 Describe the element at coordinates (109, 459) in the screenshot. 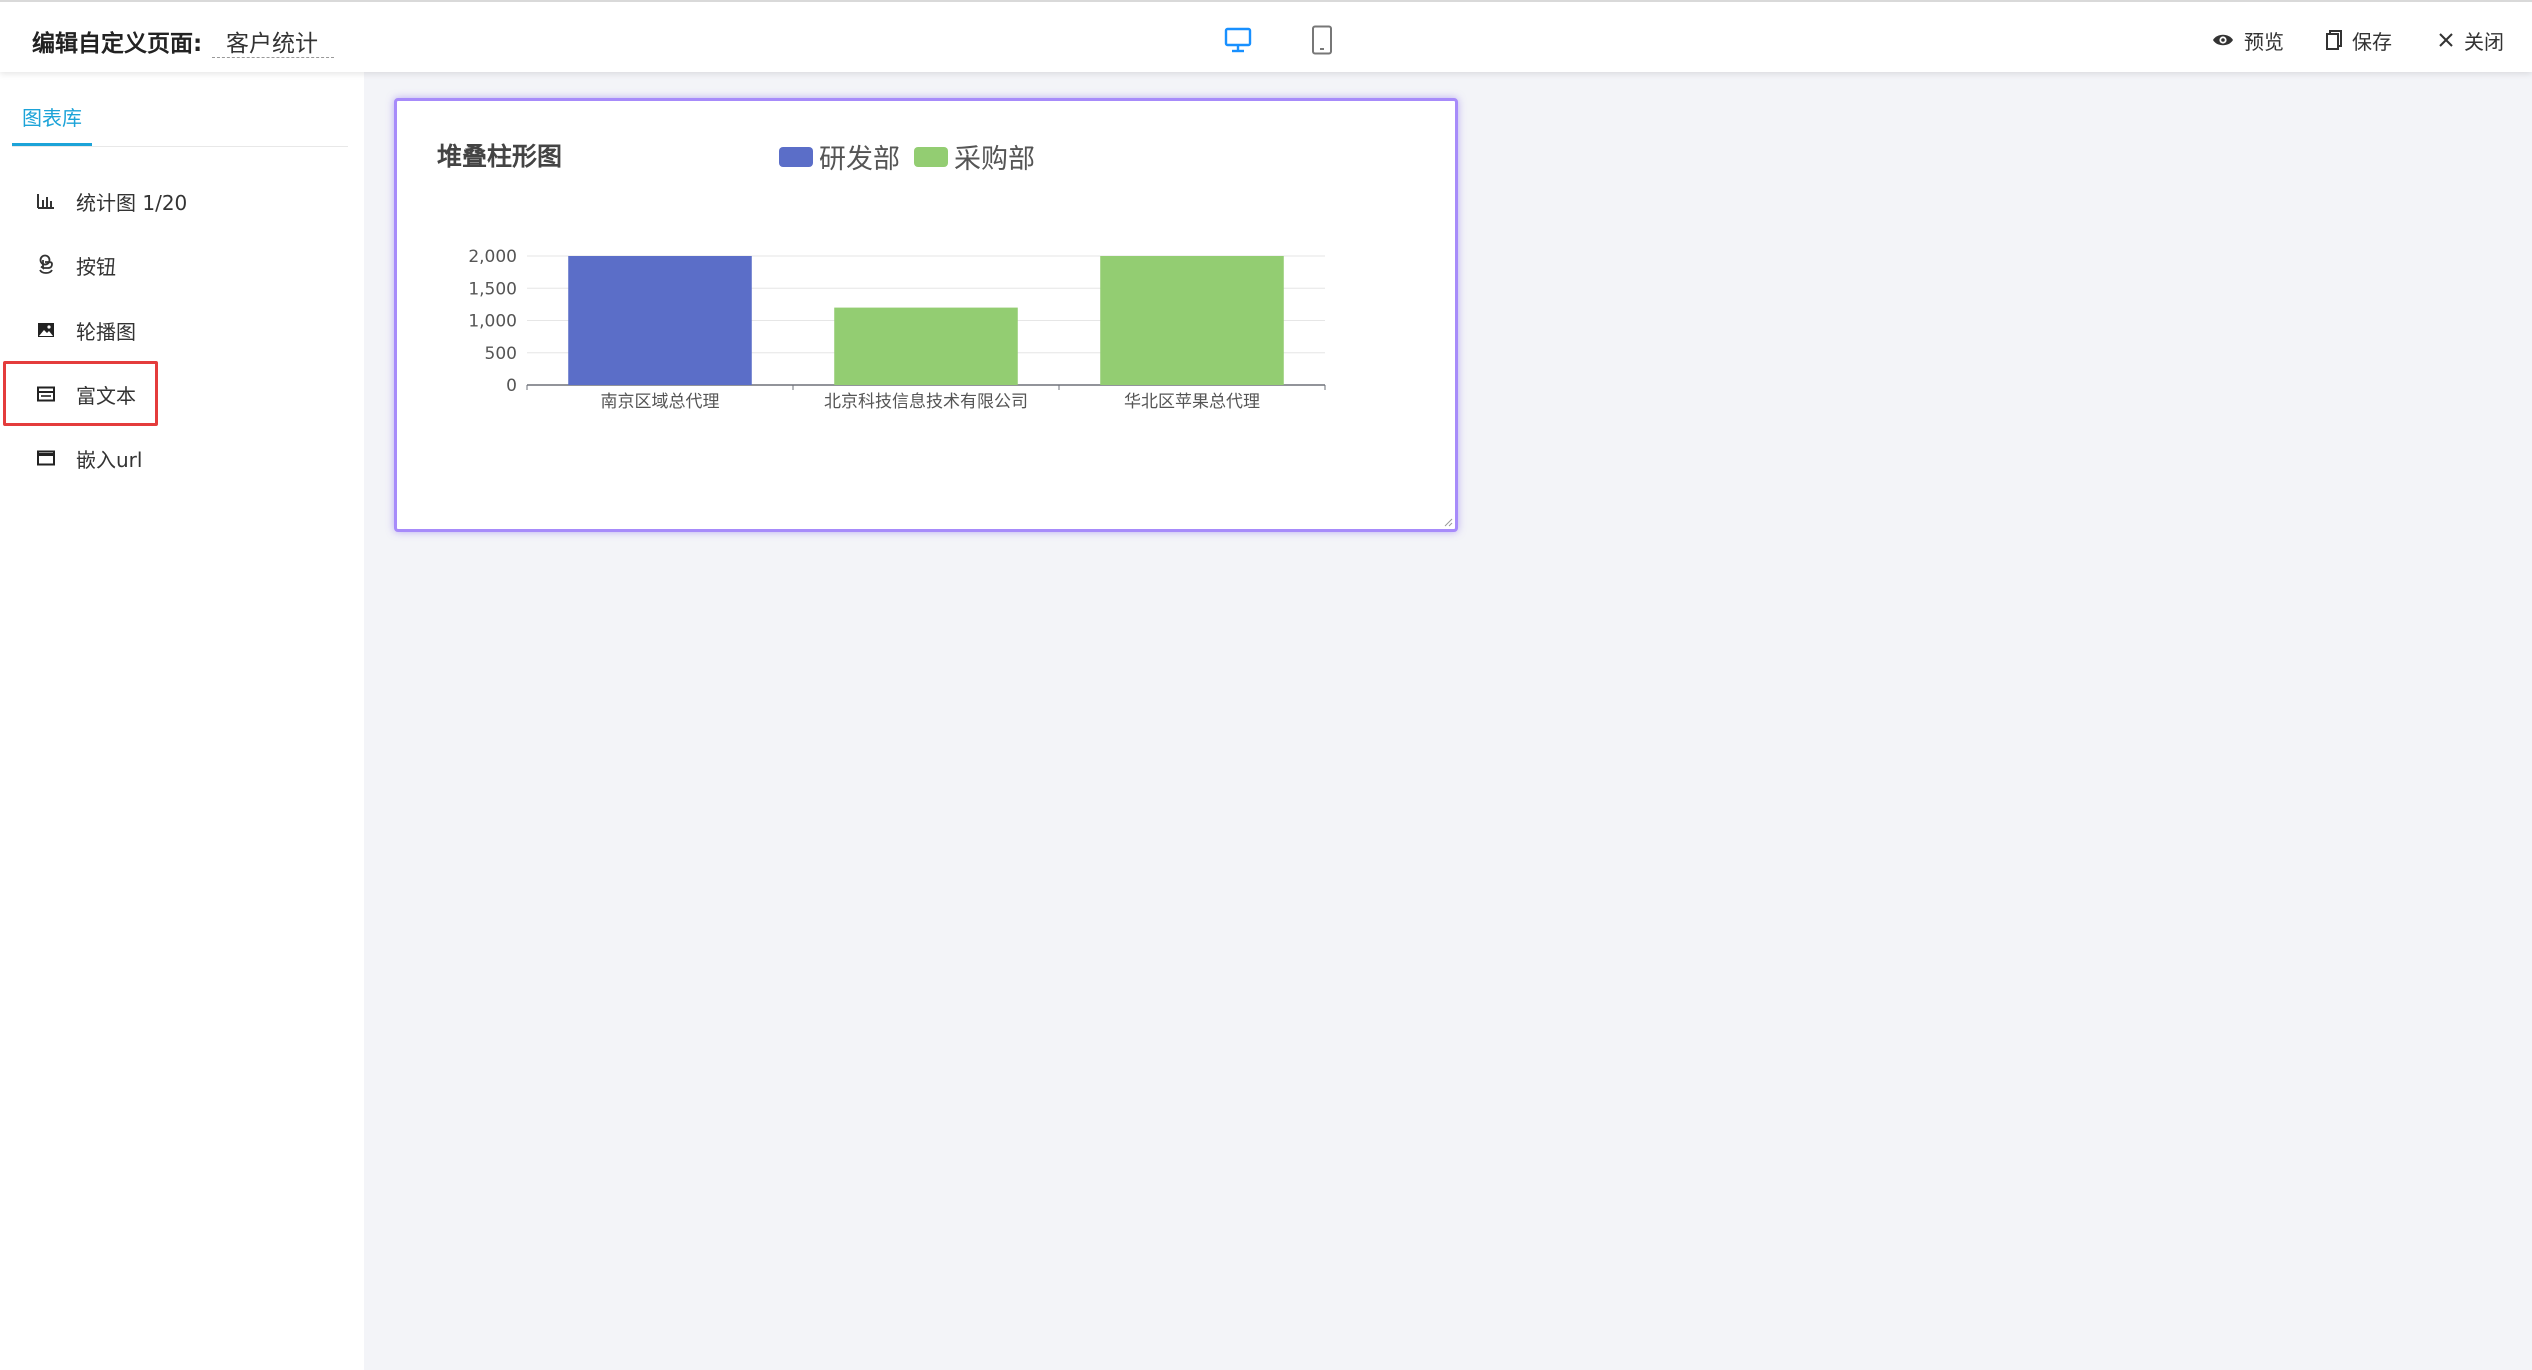

I see `sidebar-item-label: 嵌入url` at that location.